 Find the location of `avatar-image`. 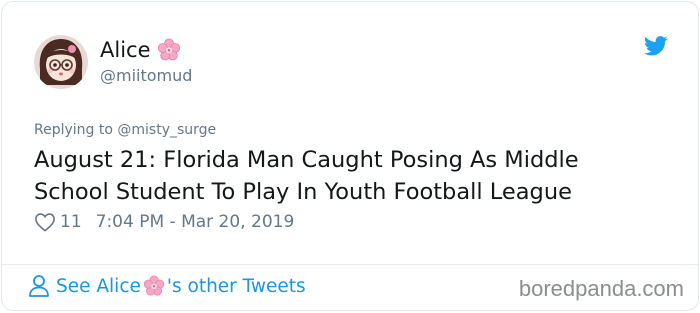

avatar-image is located at coordinates (61, 62).